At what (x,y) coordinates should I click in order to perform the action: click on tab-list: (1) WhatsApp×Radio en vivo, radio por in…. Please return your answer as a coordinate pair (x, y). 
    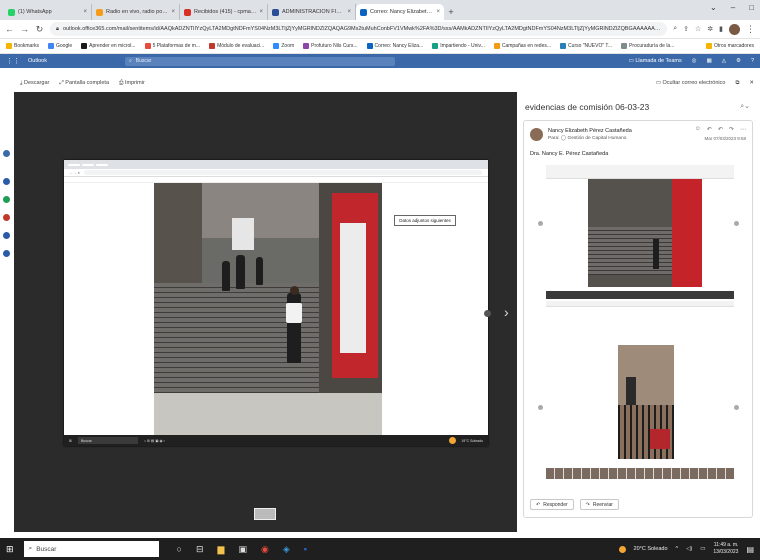
    Looking at the image, I should click on (224, 10).